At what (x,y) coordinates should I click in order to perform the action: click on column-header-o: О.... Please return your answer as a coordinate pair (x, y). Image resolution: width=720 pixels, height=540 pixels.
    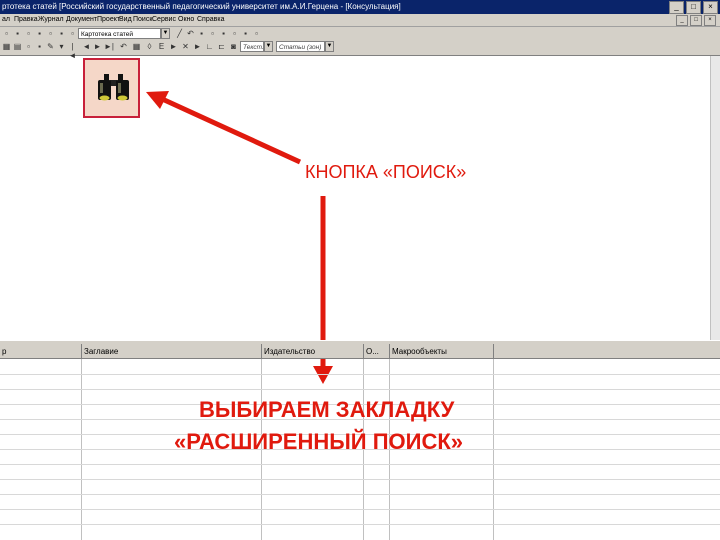
    Looking at the image, I should click on (377, 351).